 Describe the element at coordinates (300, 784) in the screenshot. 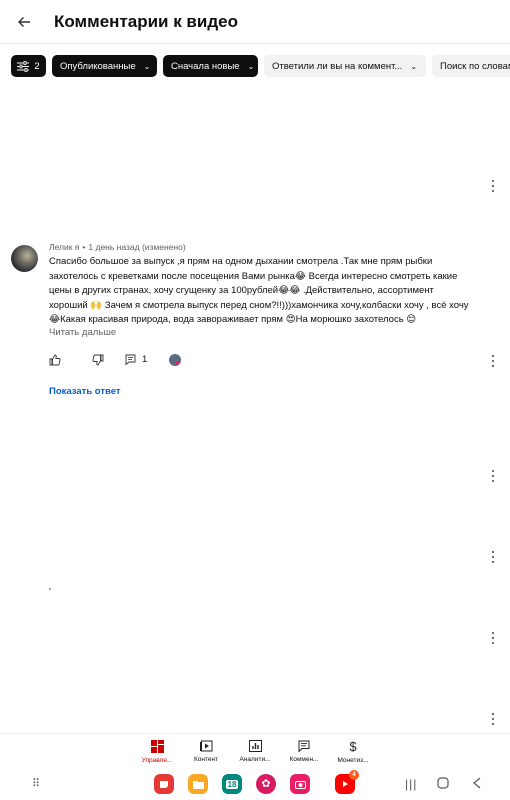

I see `camera-app-icon` at that location.